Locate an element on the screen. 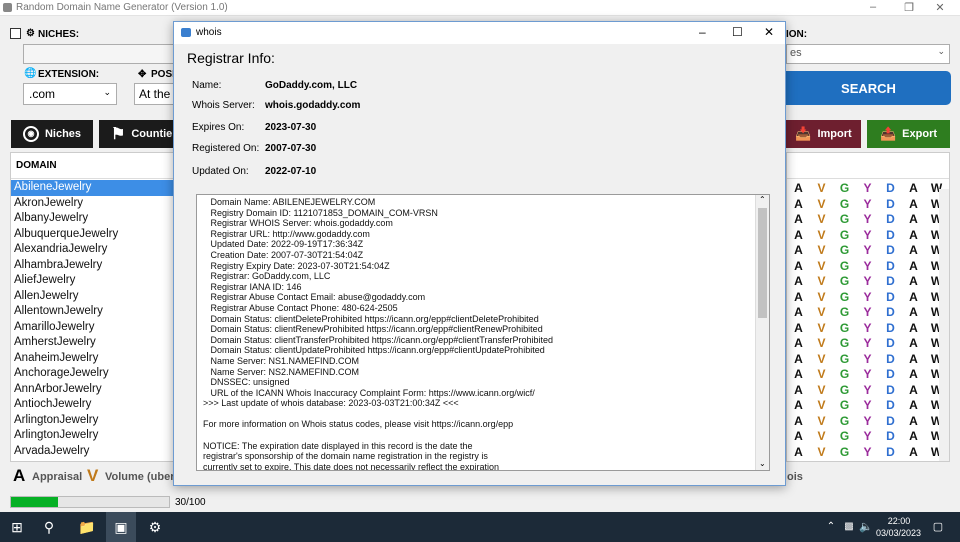 This screenshot has width=960, height=542. metrics-scrollbar is located at coordinates (944, 325).